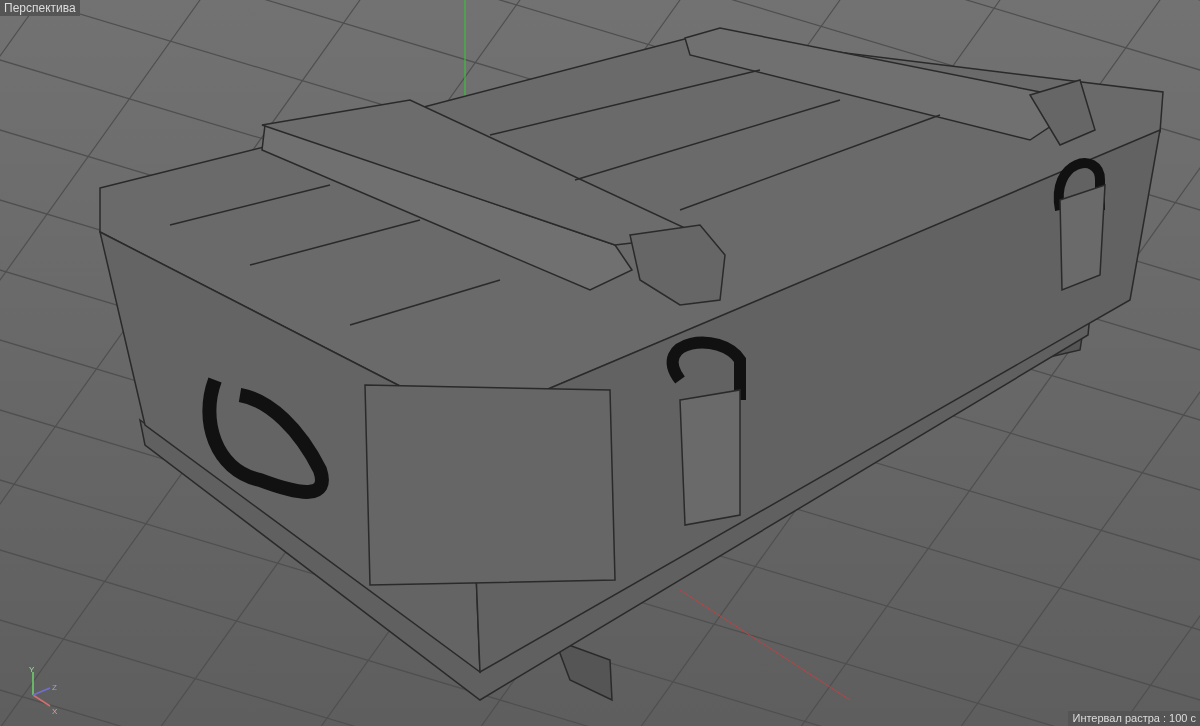 The image size is (1200, 726). What do you see at coordinates (41, 689) in the screenshot?
I see `axis-gizmo-icon` at bounding box center [41, 689].